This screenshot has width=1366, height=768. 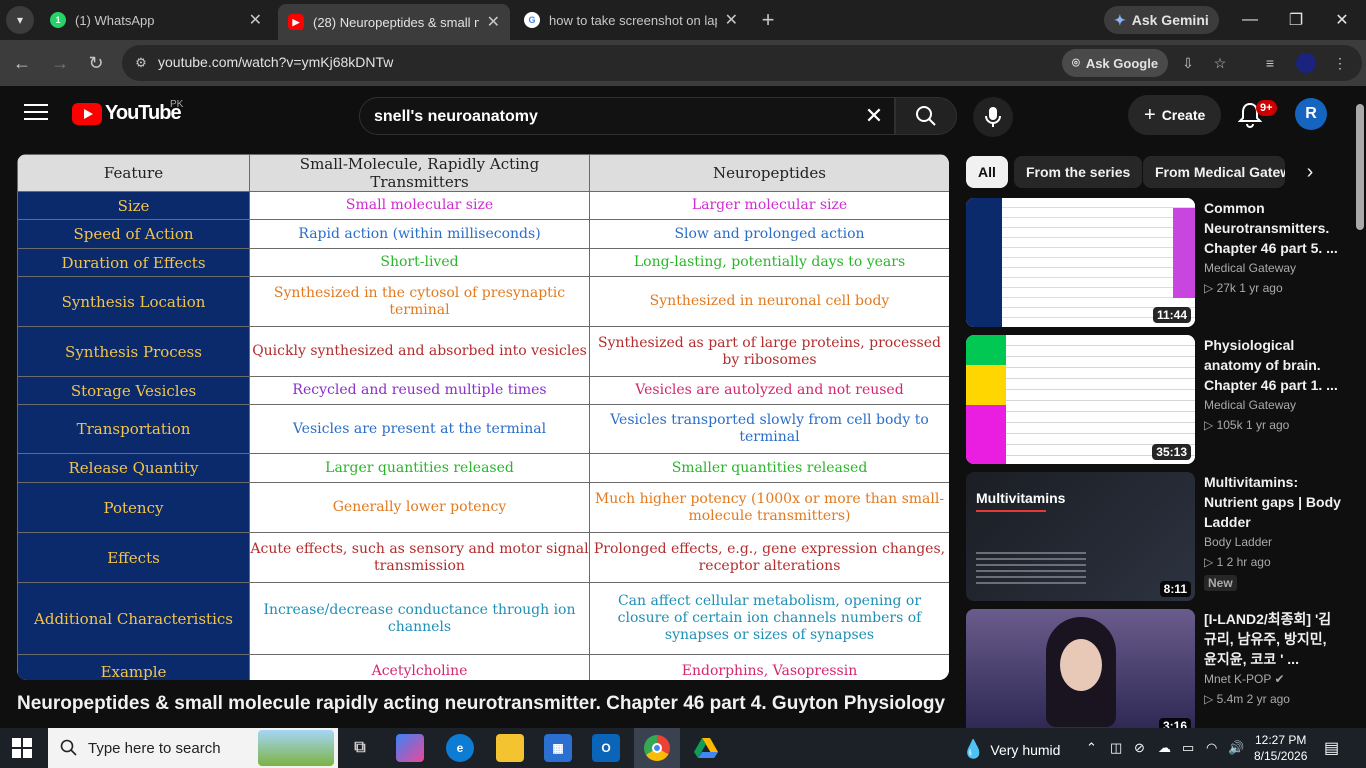 What do you see at coordinates (1188, 748) in the screenshot?
I see `battery-icon: ▭` at bounding box center [1188, 748].